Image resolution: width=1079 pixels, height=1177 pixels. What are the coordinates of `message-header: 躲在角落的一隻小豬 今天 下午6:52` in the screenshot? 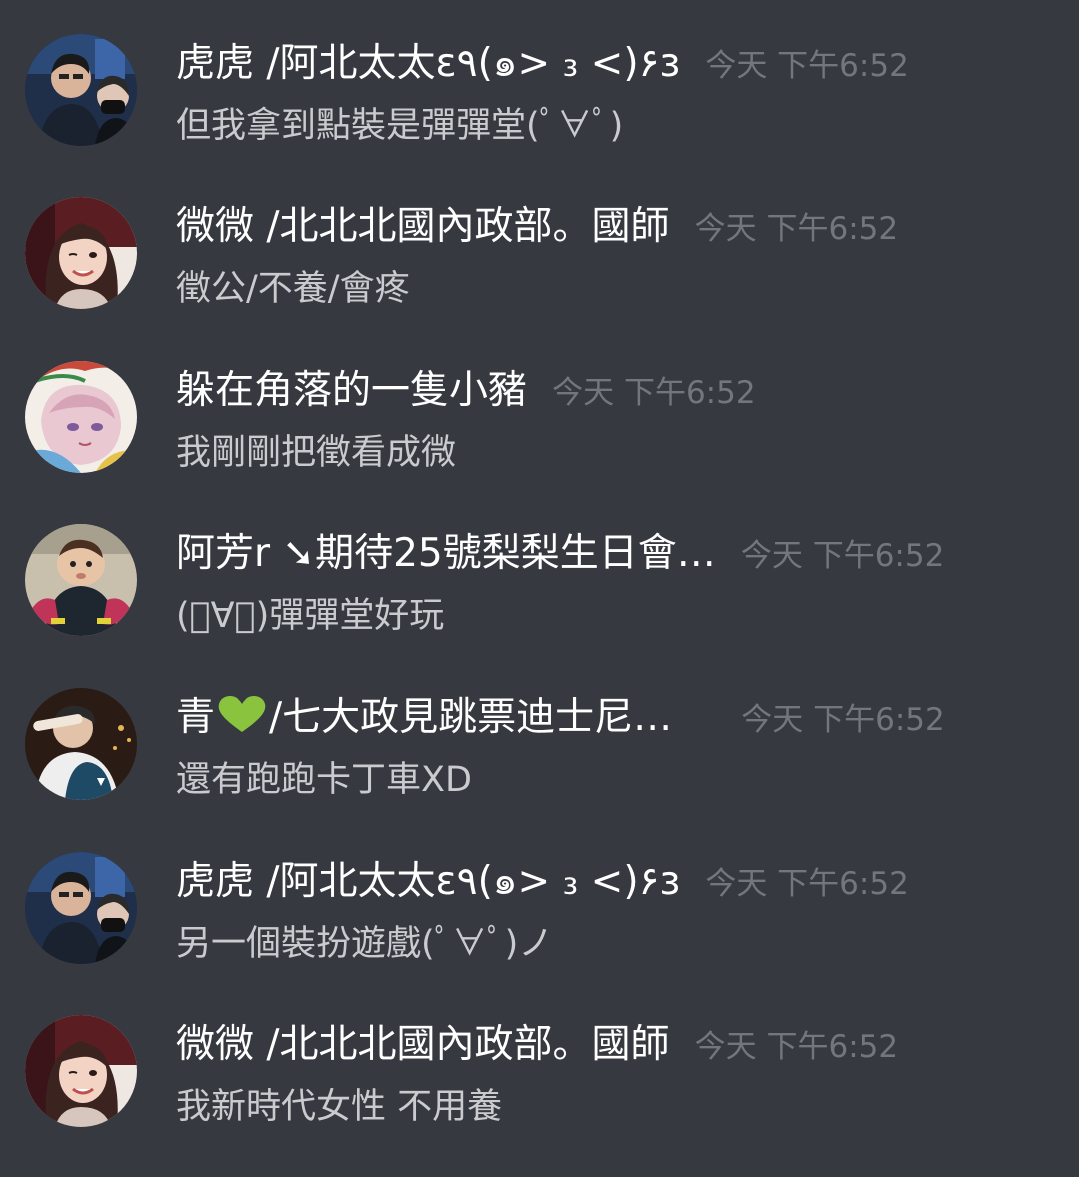 It's located at (619, 391).